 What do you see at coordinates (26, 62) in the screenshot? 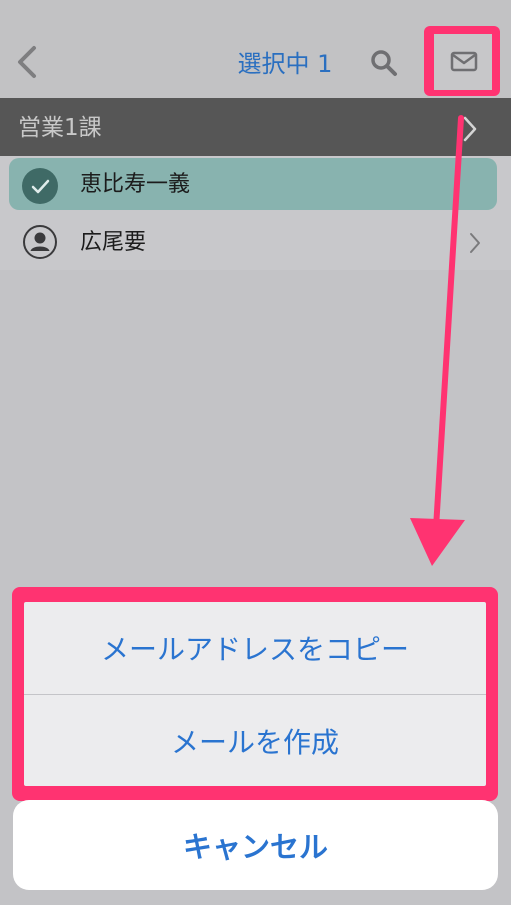
I see `chevron-left-icon` at bounding box center [26, 62].